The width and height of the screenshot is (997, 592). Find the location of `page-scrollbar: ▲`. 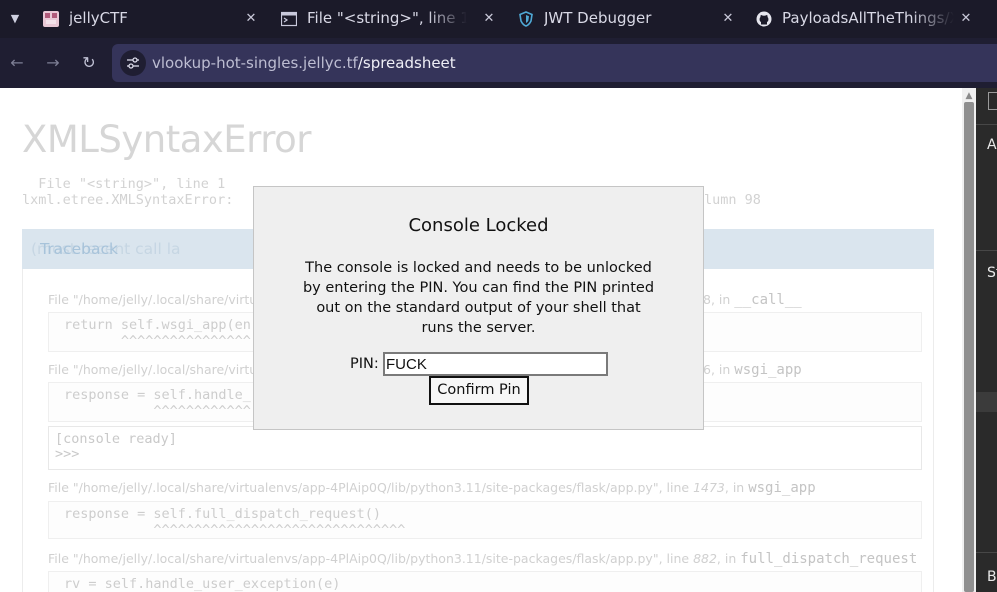

page-scrollbar: ▲ is located at coordinates (969, 340).